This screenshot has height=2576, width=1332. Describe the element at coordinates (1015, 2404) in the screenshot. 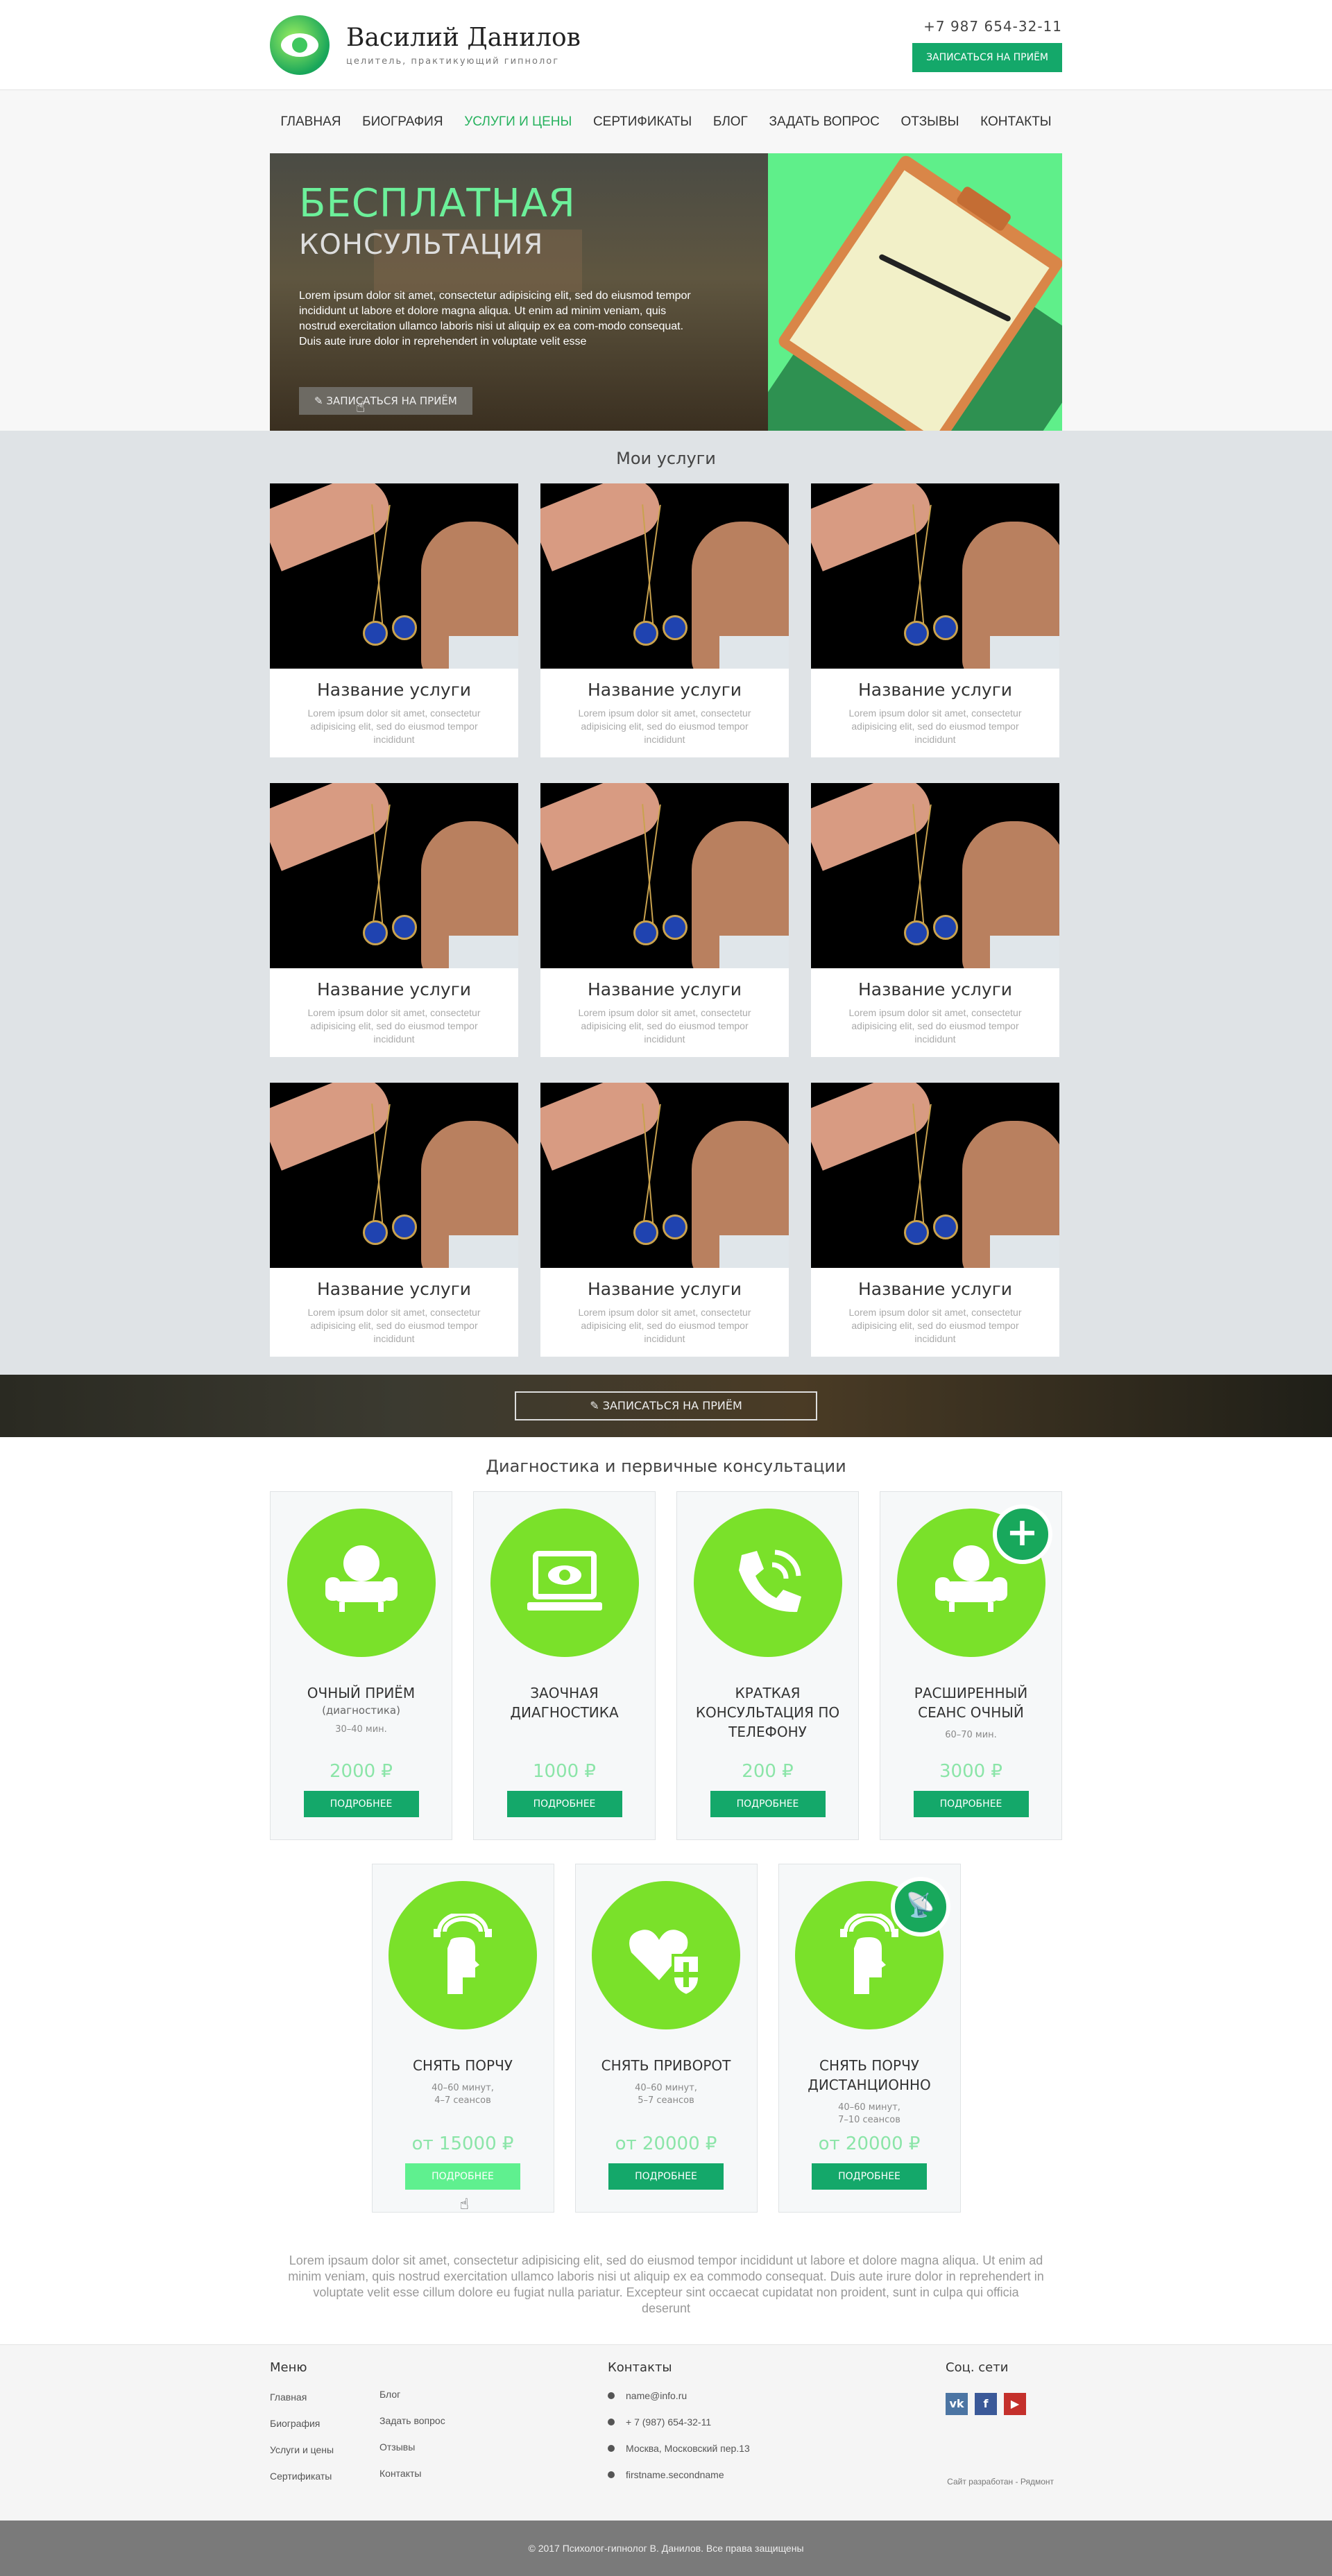

I see `youtube-icon: ▶` at that location.